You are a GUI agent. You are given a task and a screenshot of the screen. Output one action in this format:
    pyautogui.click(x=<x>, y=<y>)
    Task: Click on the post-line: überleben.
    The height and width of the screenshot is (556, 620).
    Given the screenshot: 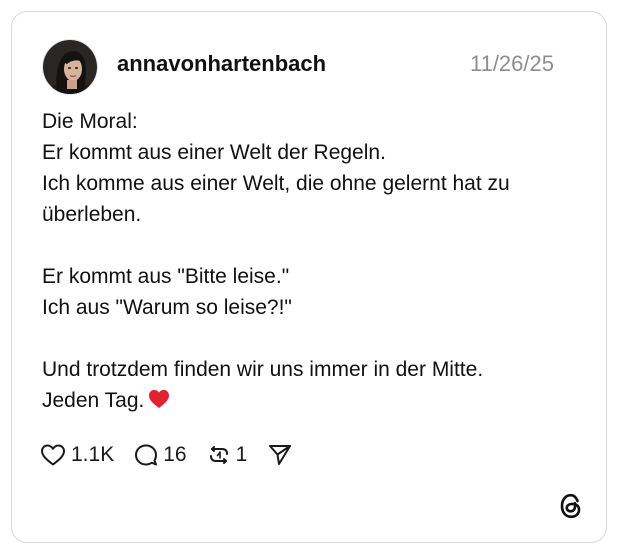 What is the action you would take?
    pyautogui.click(x=92, y=214)
    